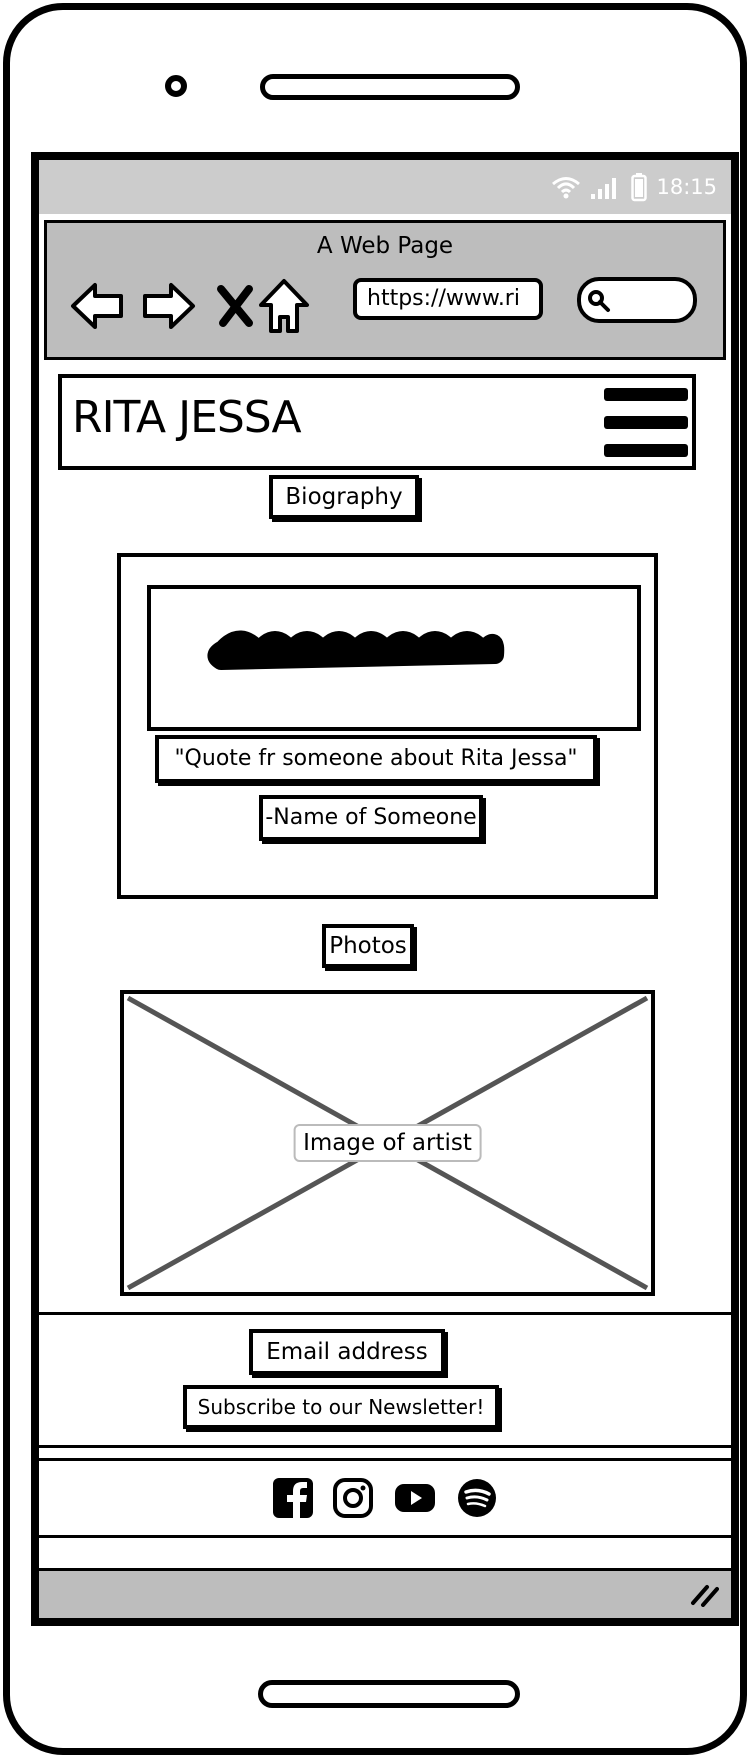 Image resolution: width=752 pixels, height=1760 pixels. What do you see at coordinates (341, 1407) in the screenshot?
I see `subscribe-button: Subscribe to our Newsletter!` at bounding box center [341, 1407].